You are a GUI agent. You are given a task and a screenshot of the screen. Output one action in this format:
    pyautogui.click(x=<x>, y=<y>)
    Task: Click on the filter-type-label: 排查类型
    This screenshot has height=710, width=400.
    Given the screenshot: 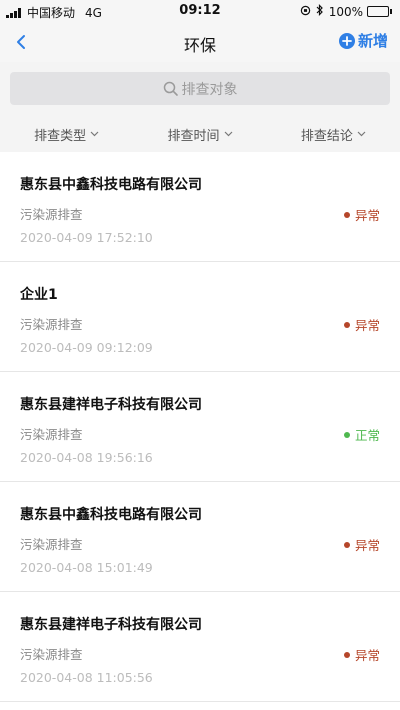 What is the action you would take?
    pyautogui.click(x=60, y=136)
    